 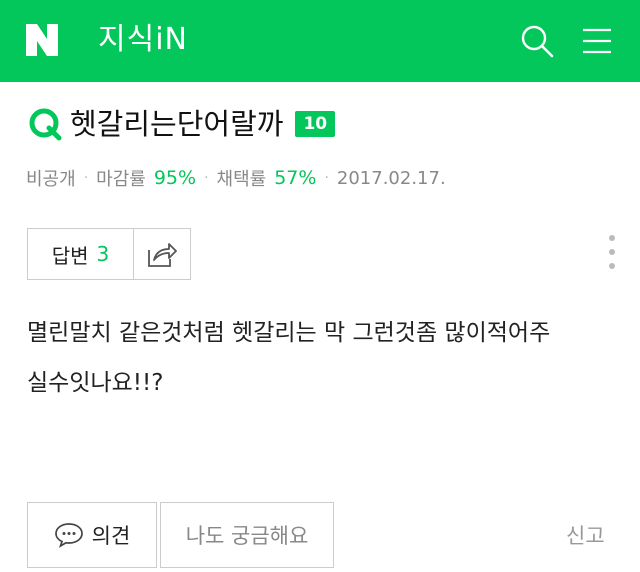 I want to click on adopt-rate-label: 채택률, so click(x=241, y=179).